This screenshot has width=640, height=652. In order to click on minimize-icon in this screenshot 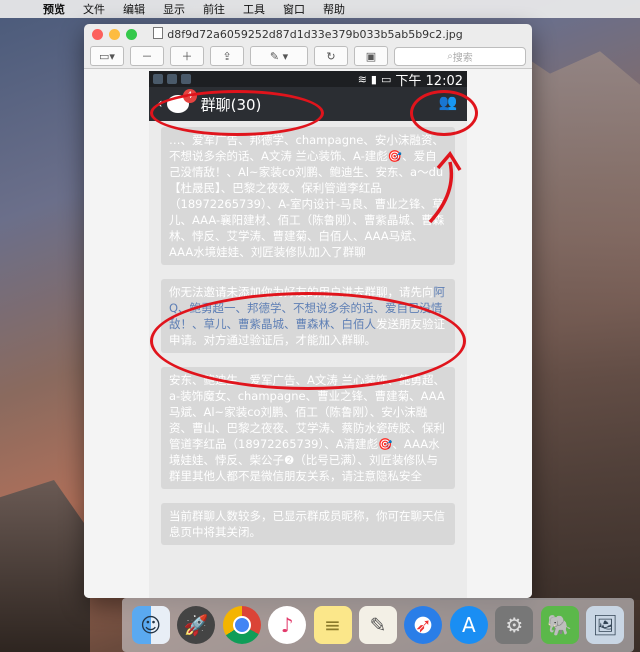, I will do `click(114, 34)`.